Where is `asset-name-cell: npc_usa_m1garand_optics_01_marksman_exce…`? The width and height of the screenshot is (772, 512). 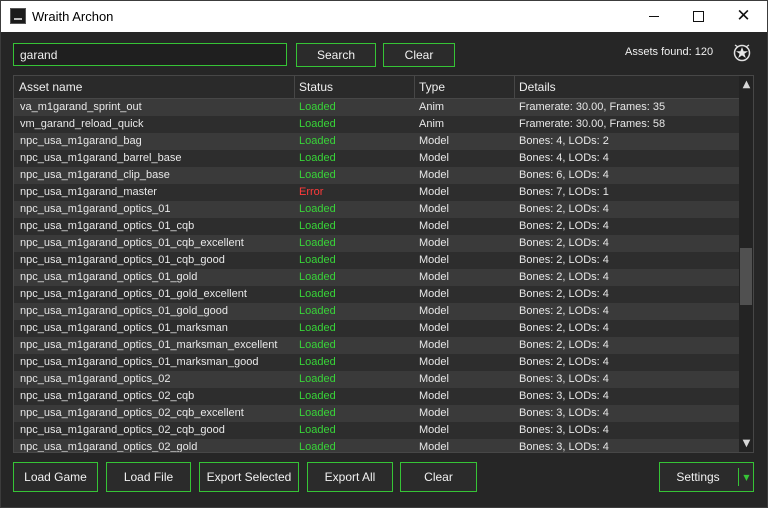
asset-name-cell: npc_usa_m1garand_optics_01_marksman_exce… is located at coordinates (149, 345).